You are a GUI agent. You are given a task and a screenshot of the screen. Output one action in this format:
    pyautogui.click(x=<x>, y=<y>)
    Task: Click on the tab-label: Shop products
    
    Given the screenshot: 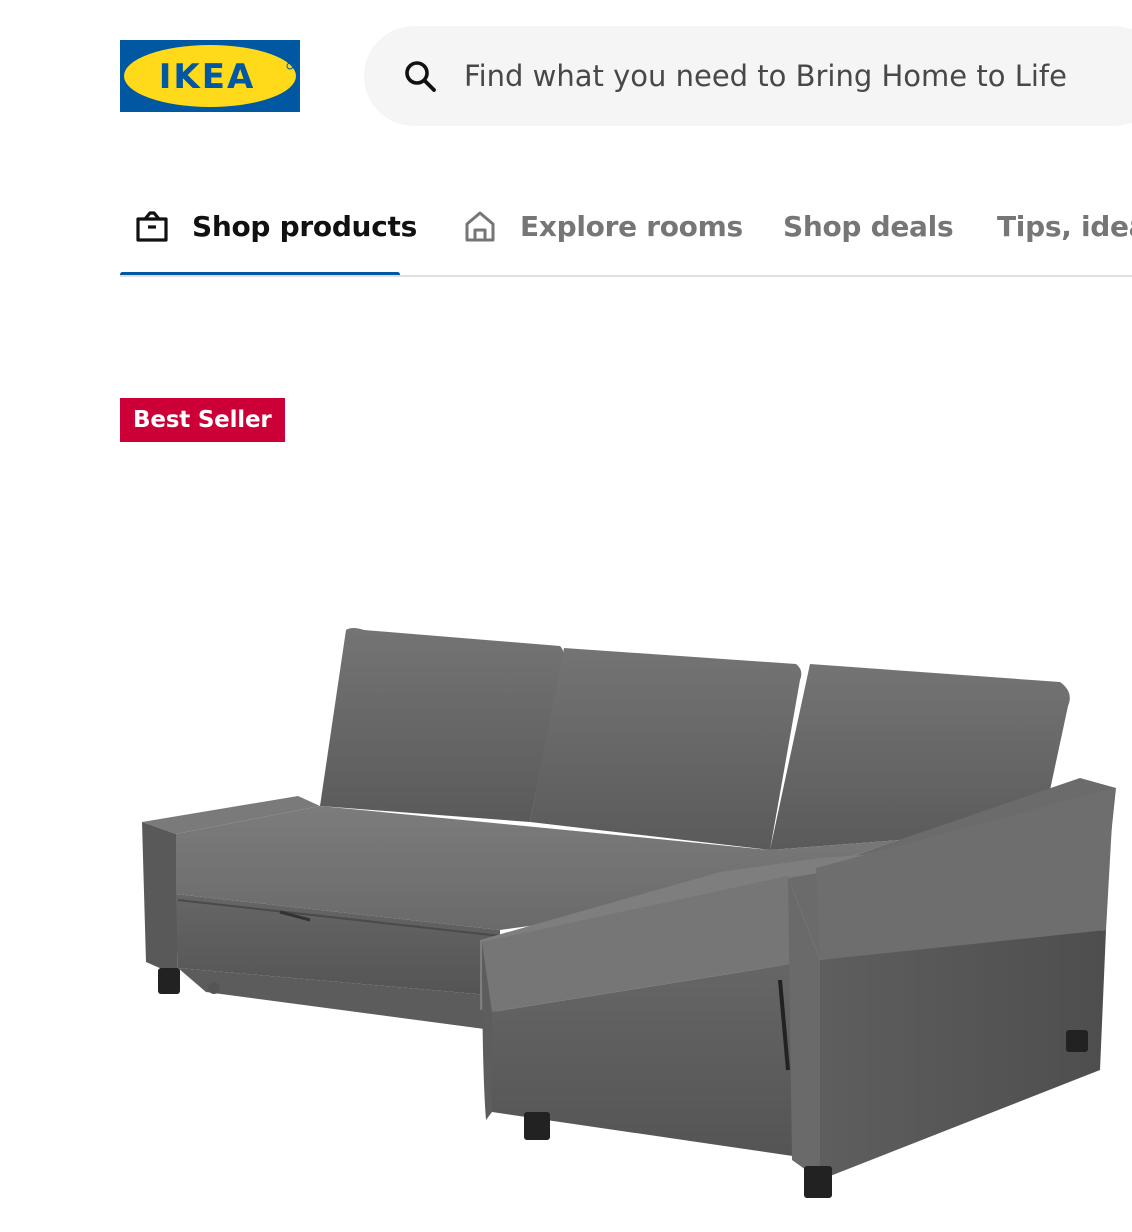 What is the action you would take?
    pyautogui.click(x=304, y=226)
    